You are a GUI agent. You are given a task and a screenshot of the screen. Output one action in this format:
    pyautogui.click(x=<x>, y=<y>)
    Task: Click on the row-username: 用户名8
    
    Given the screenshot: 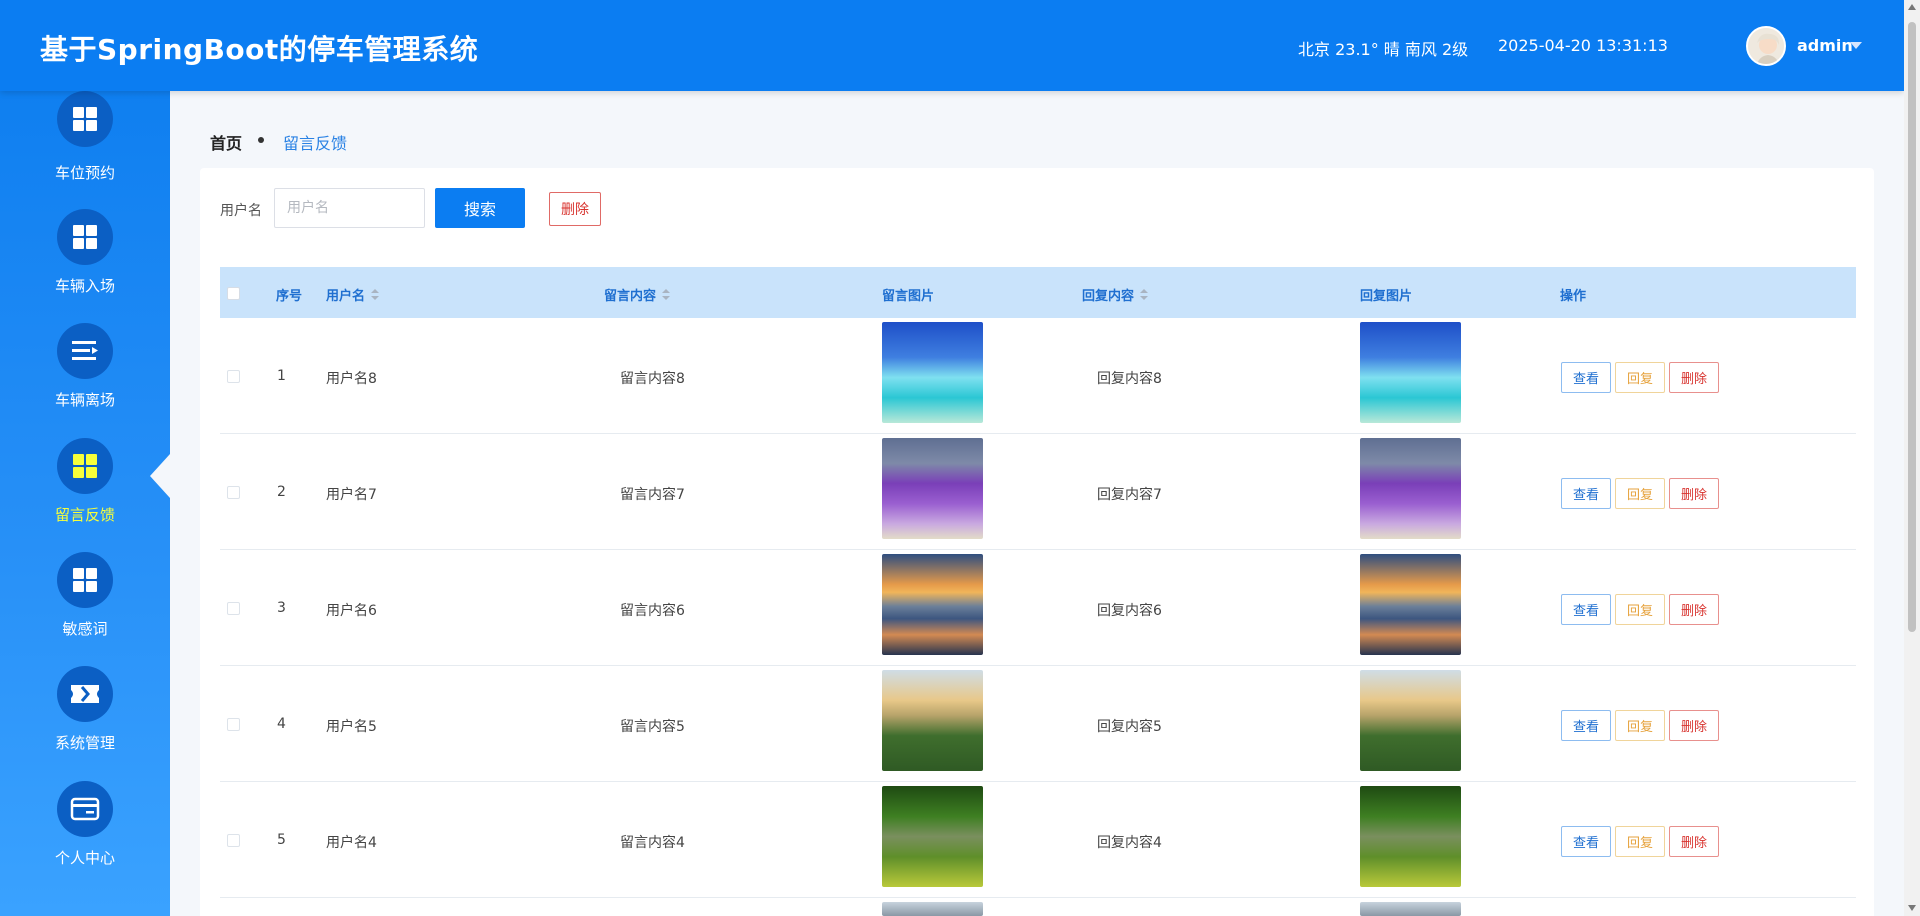 What is the action you would take?
    pyautogui.click(x=351, y=379)
    